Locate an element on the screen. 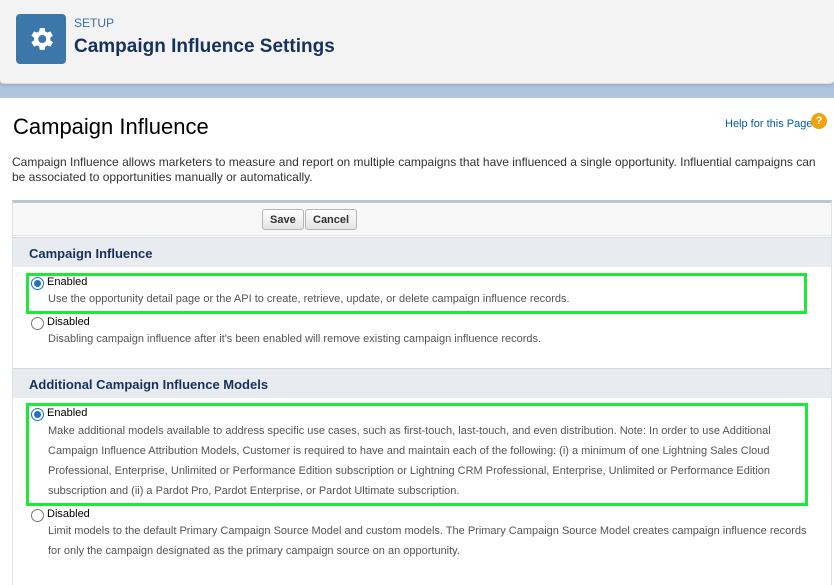 Image resolution: width=834 pixels, height=585 pixels. question-icon: ? is located at coordinates (819, 121).